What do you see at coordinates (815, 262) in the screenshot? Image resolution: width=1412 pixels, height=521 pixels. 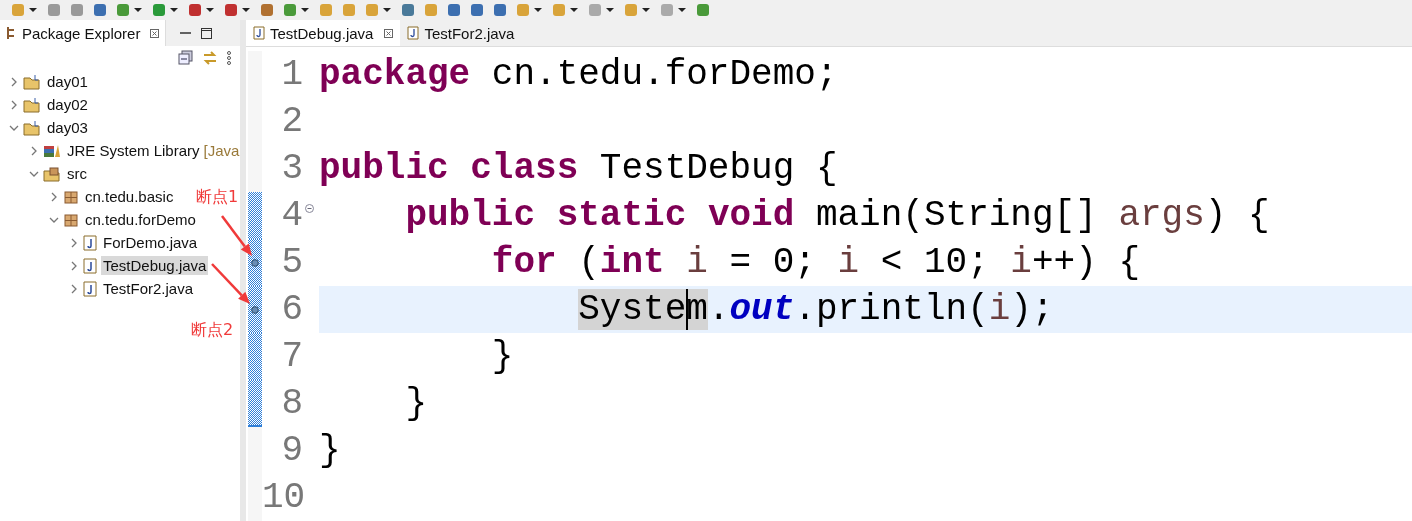 I see `code-line: for (int i = 0; i < 10; i++) {` at bounding box center [815, 262].